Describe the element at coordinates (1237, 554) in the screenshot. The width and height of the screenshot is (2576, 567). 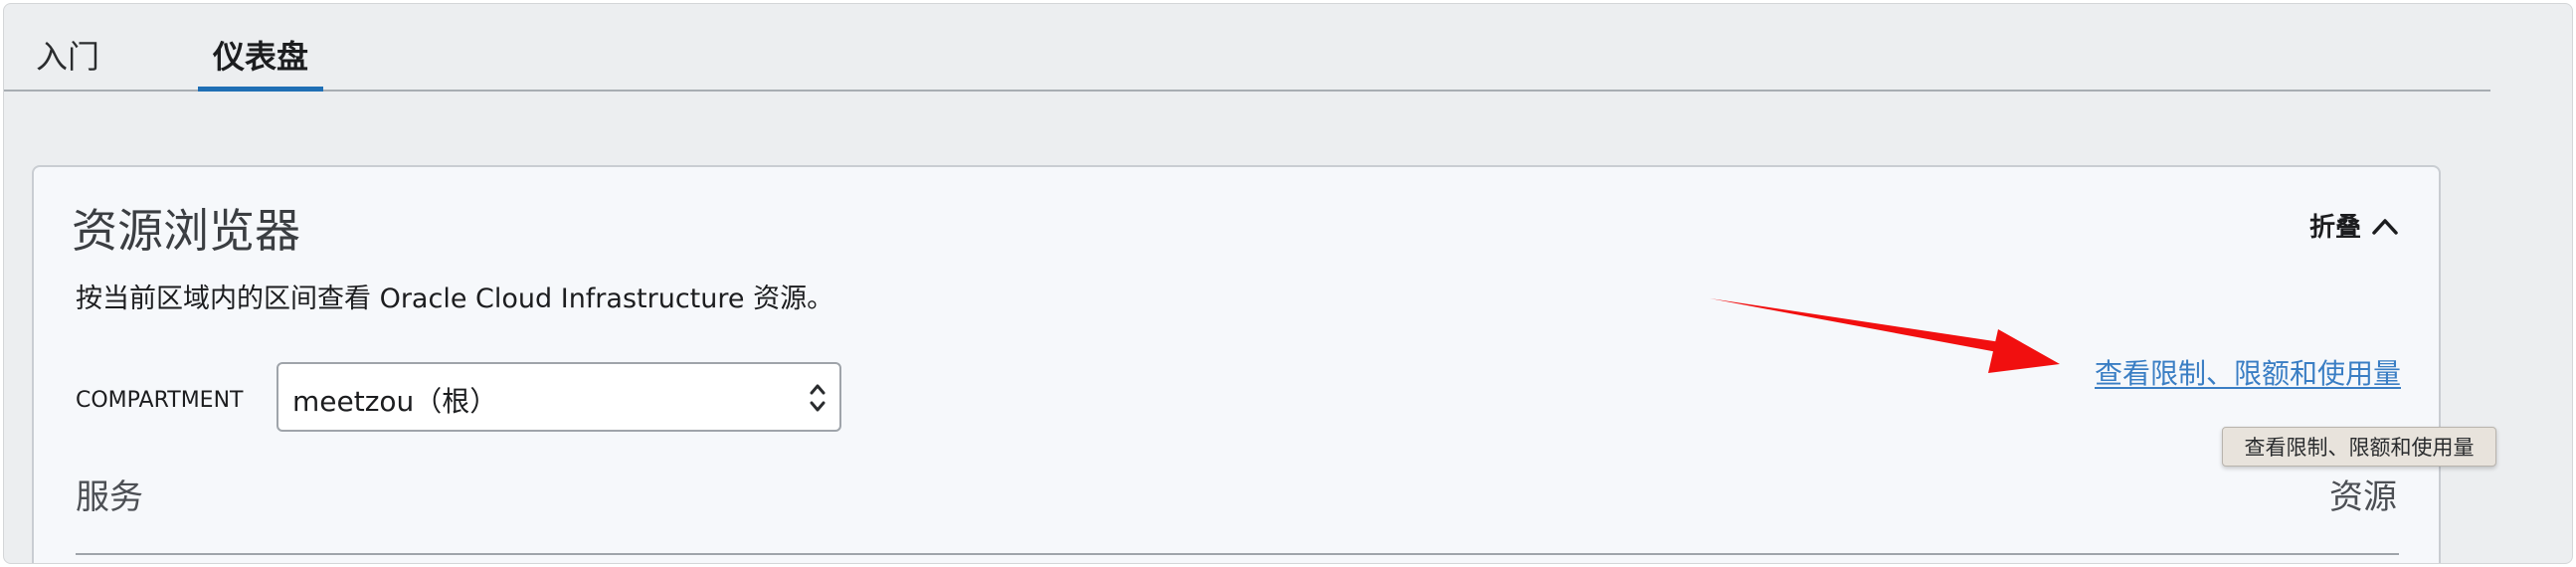
I see `divider` at that location.